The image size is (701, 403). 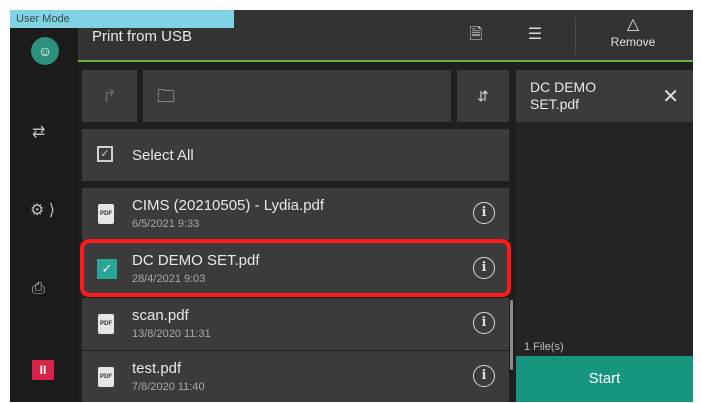 I want to click on gear-icon: ⚙ ⟩, so click(x=42, y=210).